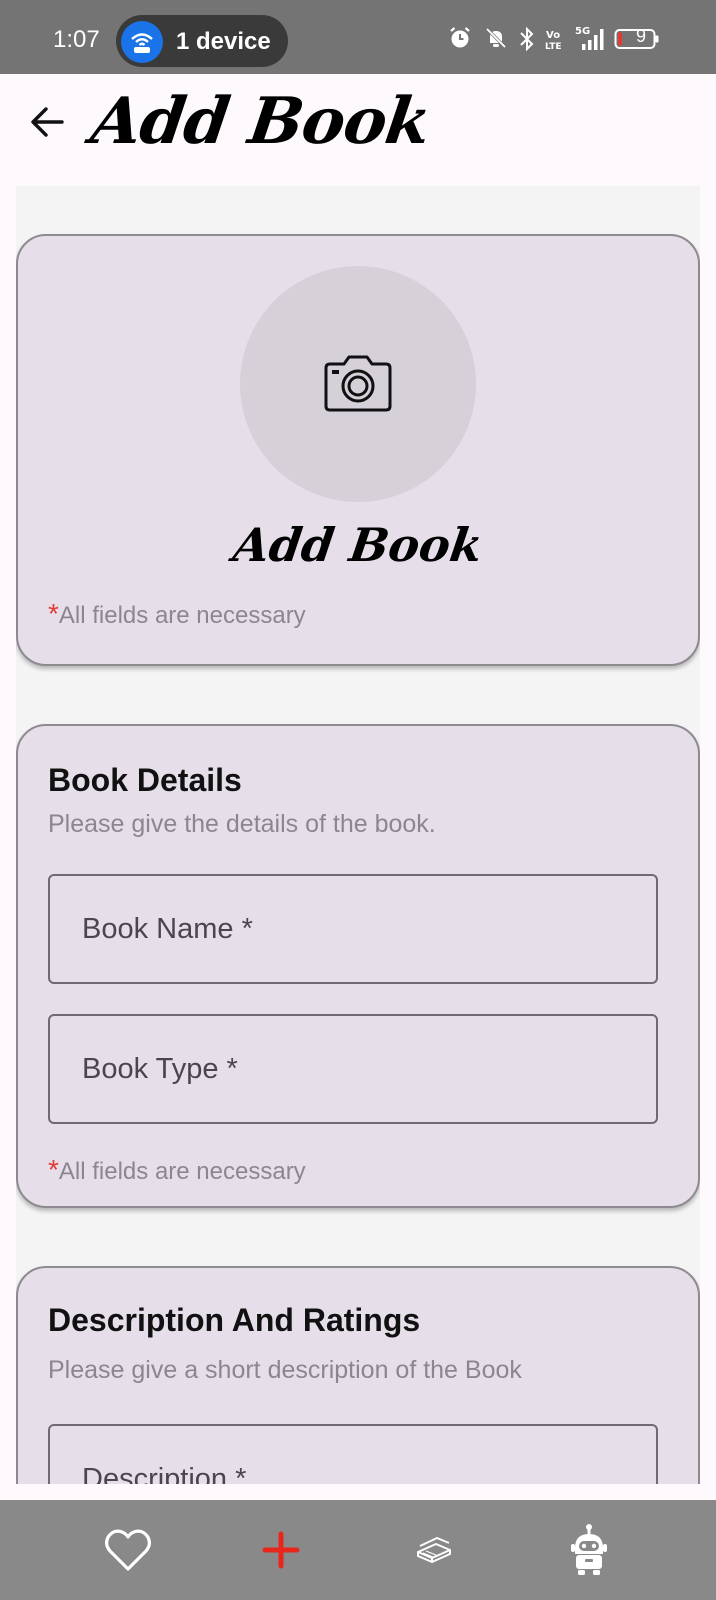 Image resolution: width=716 pixels, height=1600 pixels. What do you see at coordinates (358, 1550) in the screenshot?
I see `bottom-nav` at bounding box center [358, 1550].